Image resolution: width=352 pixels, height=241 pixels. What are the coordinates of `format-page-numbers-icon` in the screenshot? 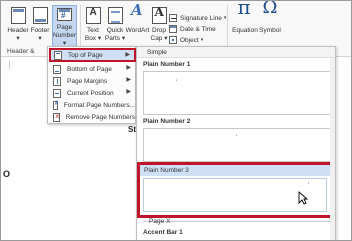 It's located at (55, 105).